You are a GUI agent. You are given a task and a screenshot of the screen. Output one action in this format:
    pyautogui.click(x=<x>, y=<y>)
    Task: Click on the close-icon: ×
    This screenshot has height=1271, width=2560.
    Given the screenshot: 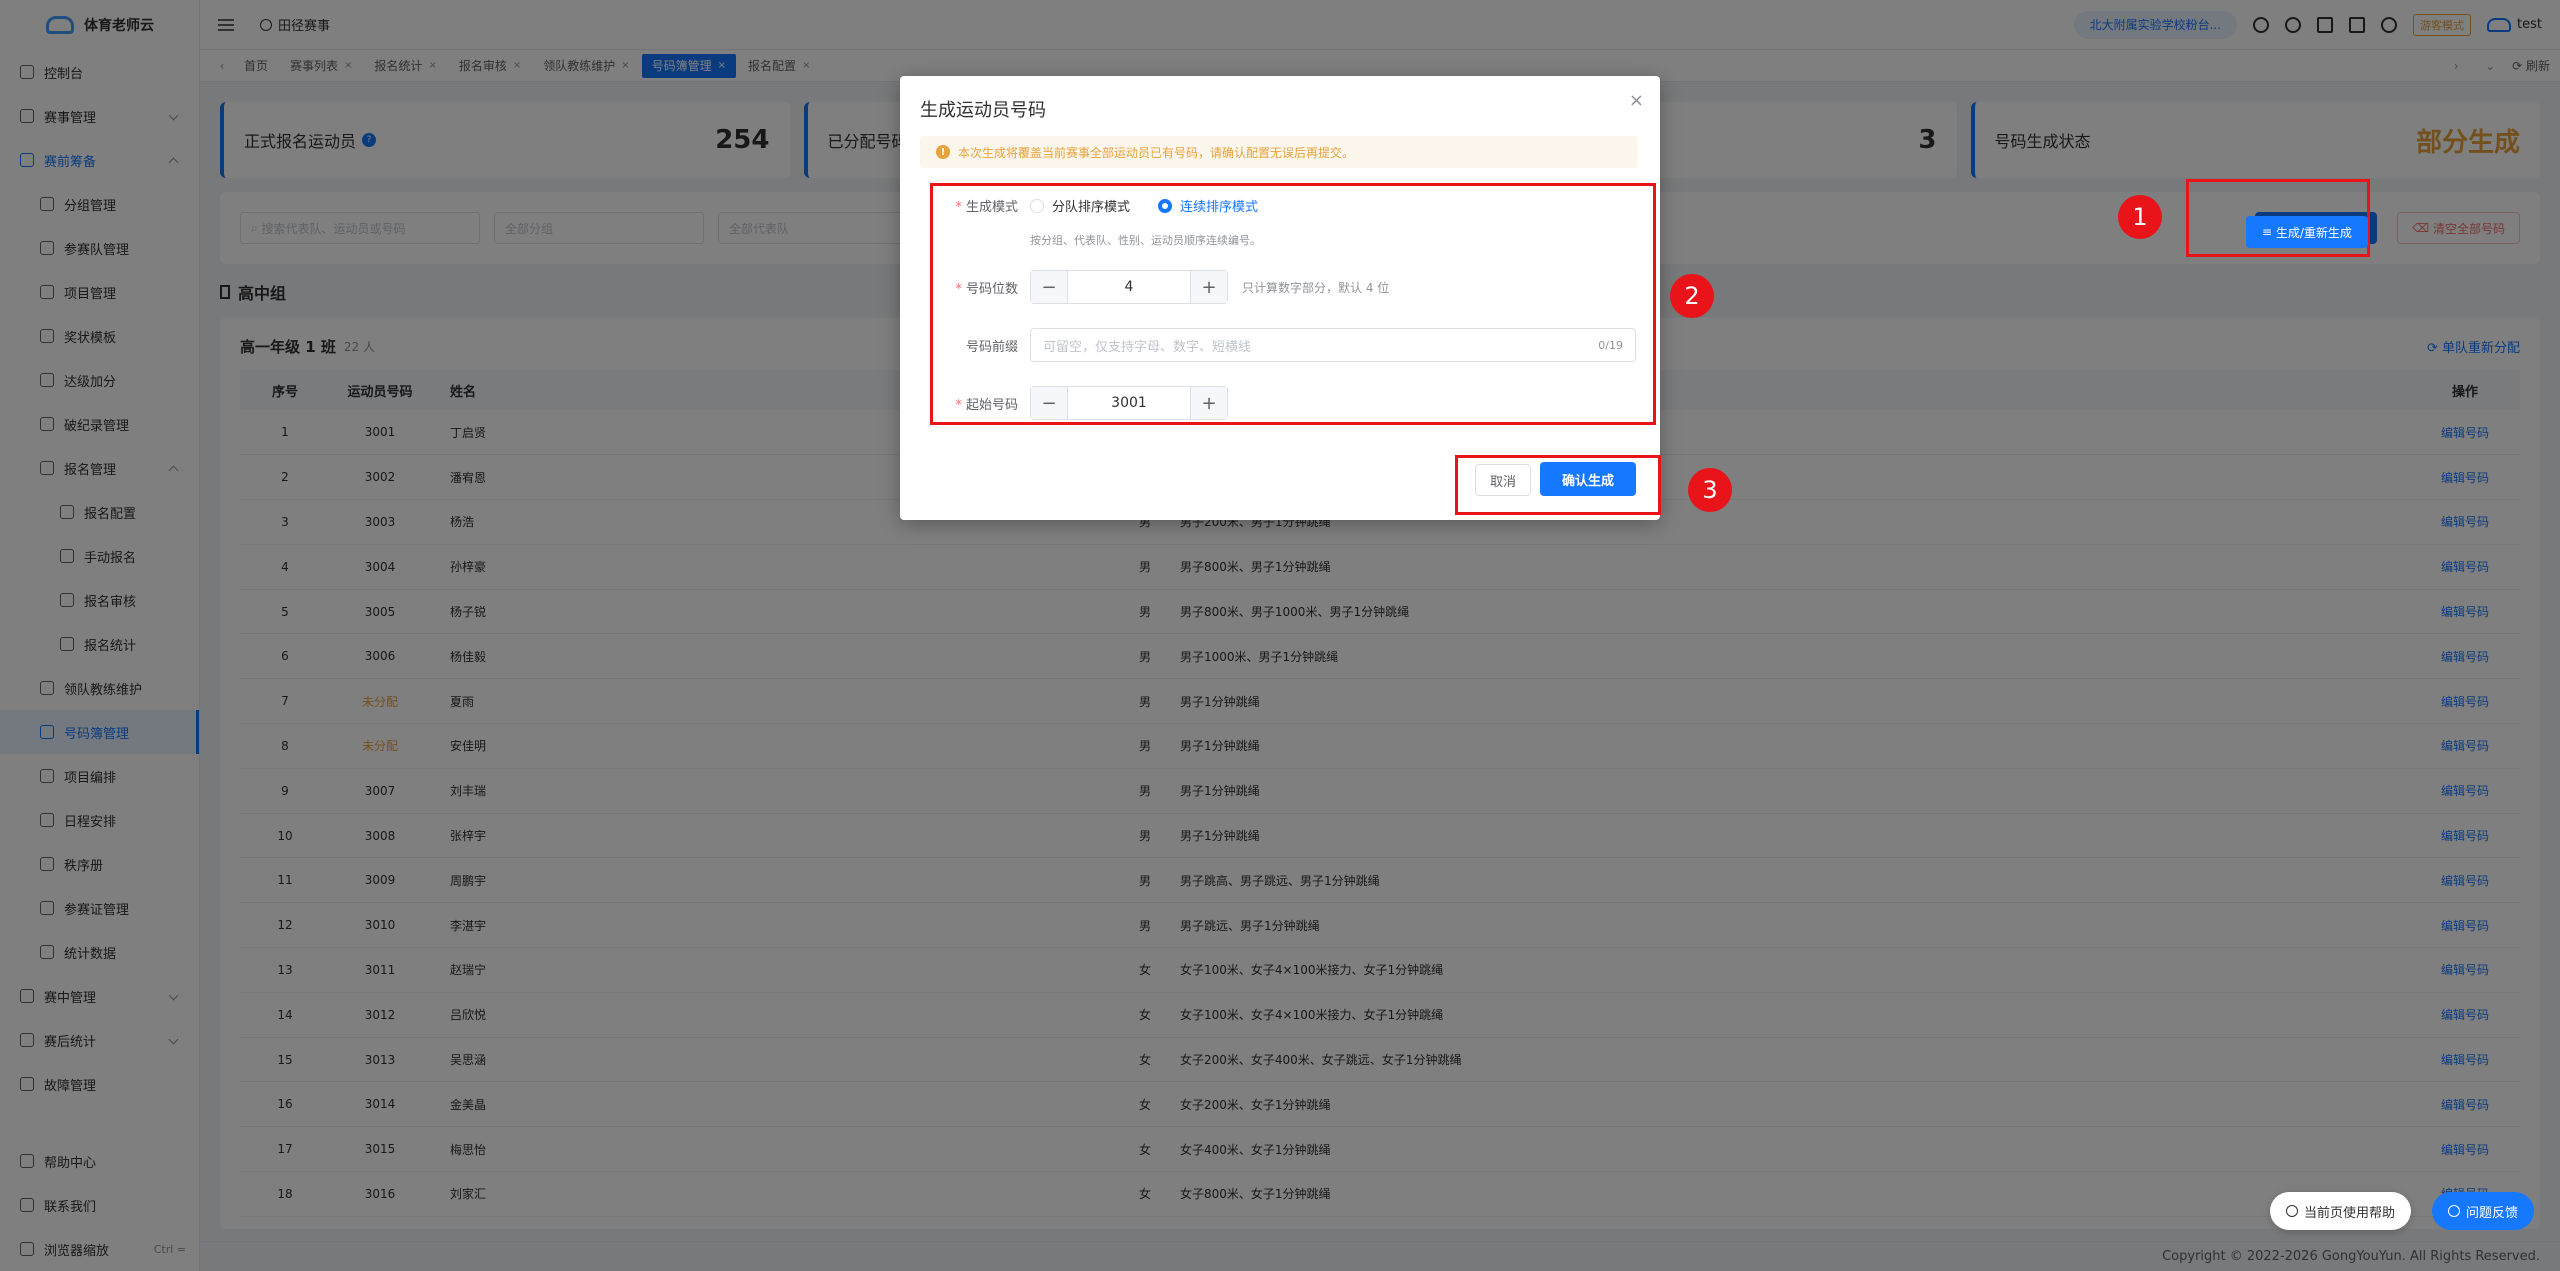 What is the action you would take?
    pyautogui.click(x=1636, y=100)
    